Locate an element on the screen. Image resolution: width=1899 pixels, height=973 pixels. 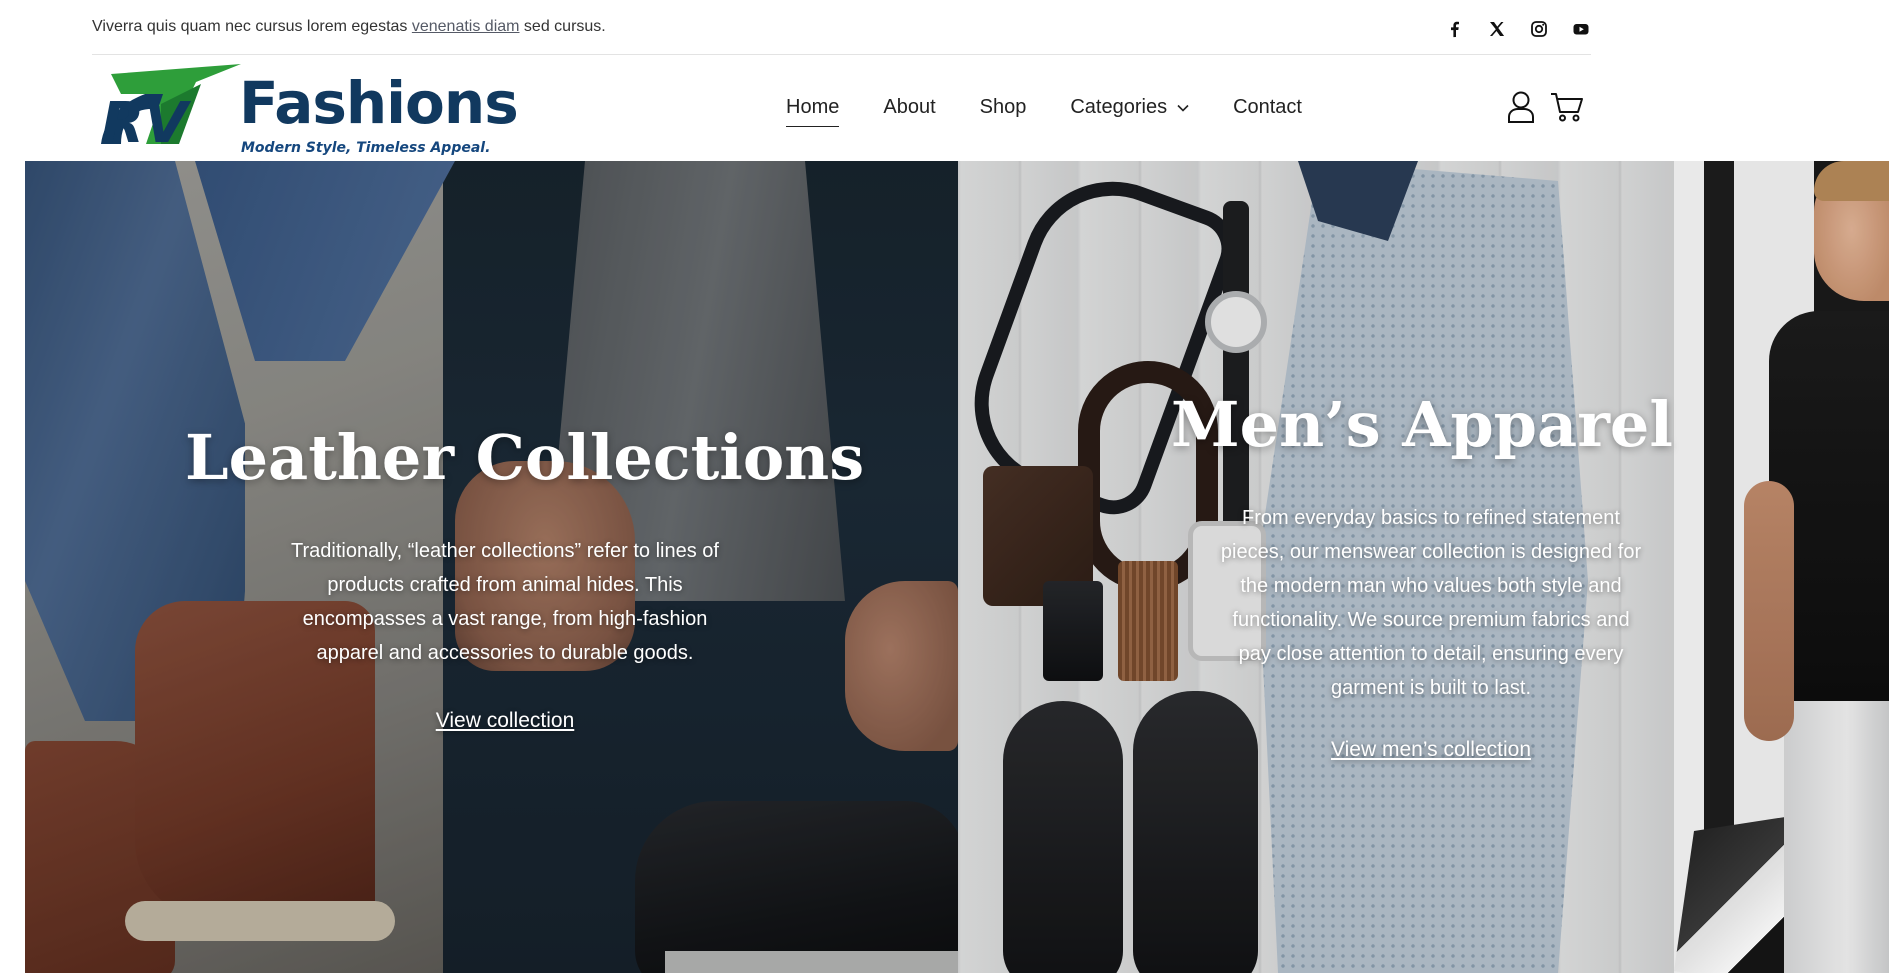
panel-overlay is located at coordinates (1781, 567).